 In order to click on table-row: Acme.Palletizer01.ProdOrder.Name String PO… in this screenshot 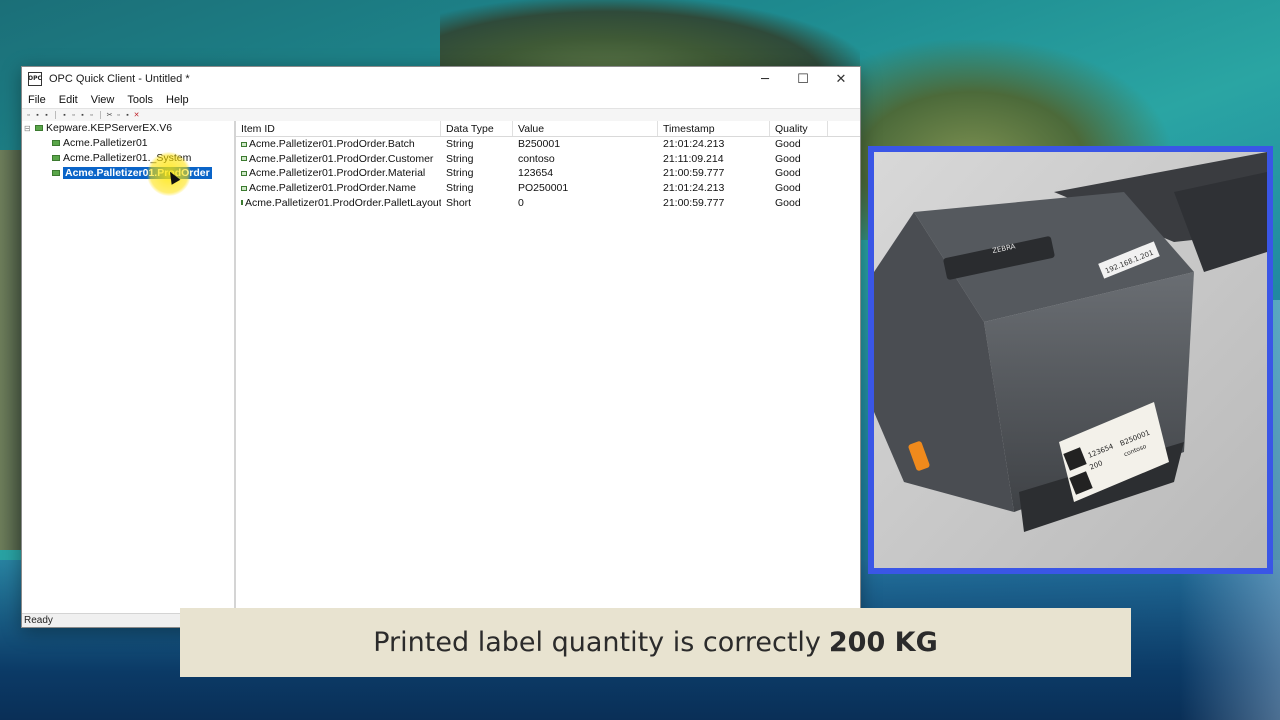, I will do `click(548, 188)`.